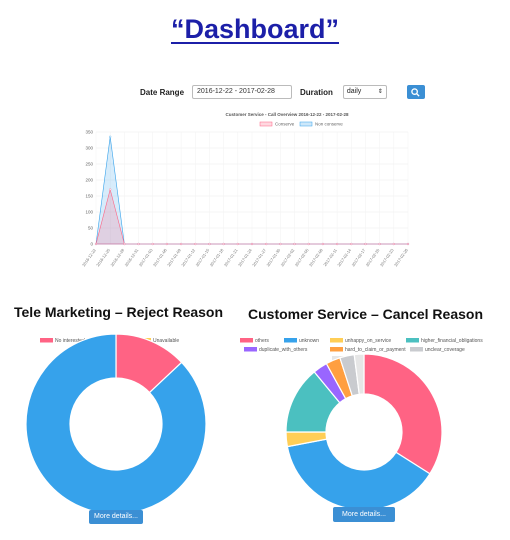  Describe the element at coordinates (364, 92) in the screenshot. I see `duration-select: daily ⇕` at that location.